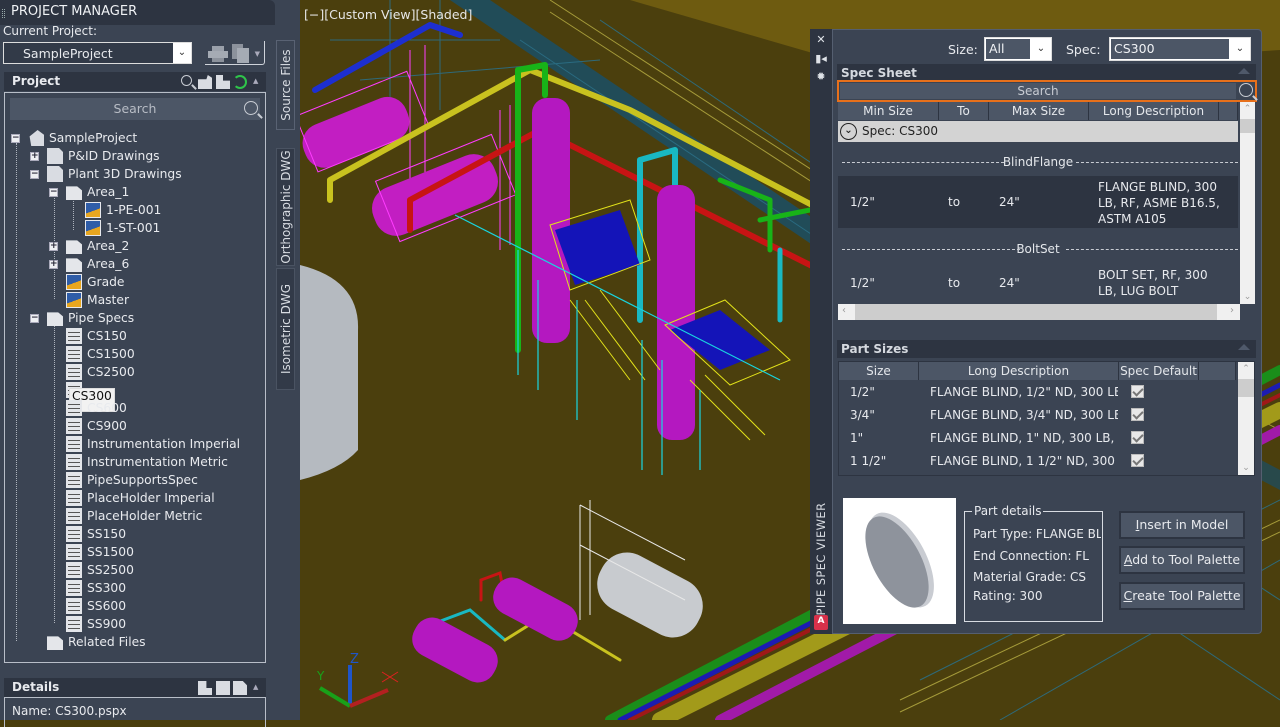 This screenshot has width=1280, height=727. I want to click on copy-drawing-icon, so click(223, 82).